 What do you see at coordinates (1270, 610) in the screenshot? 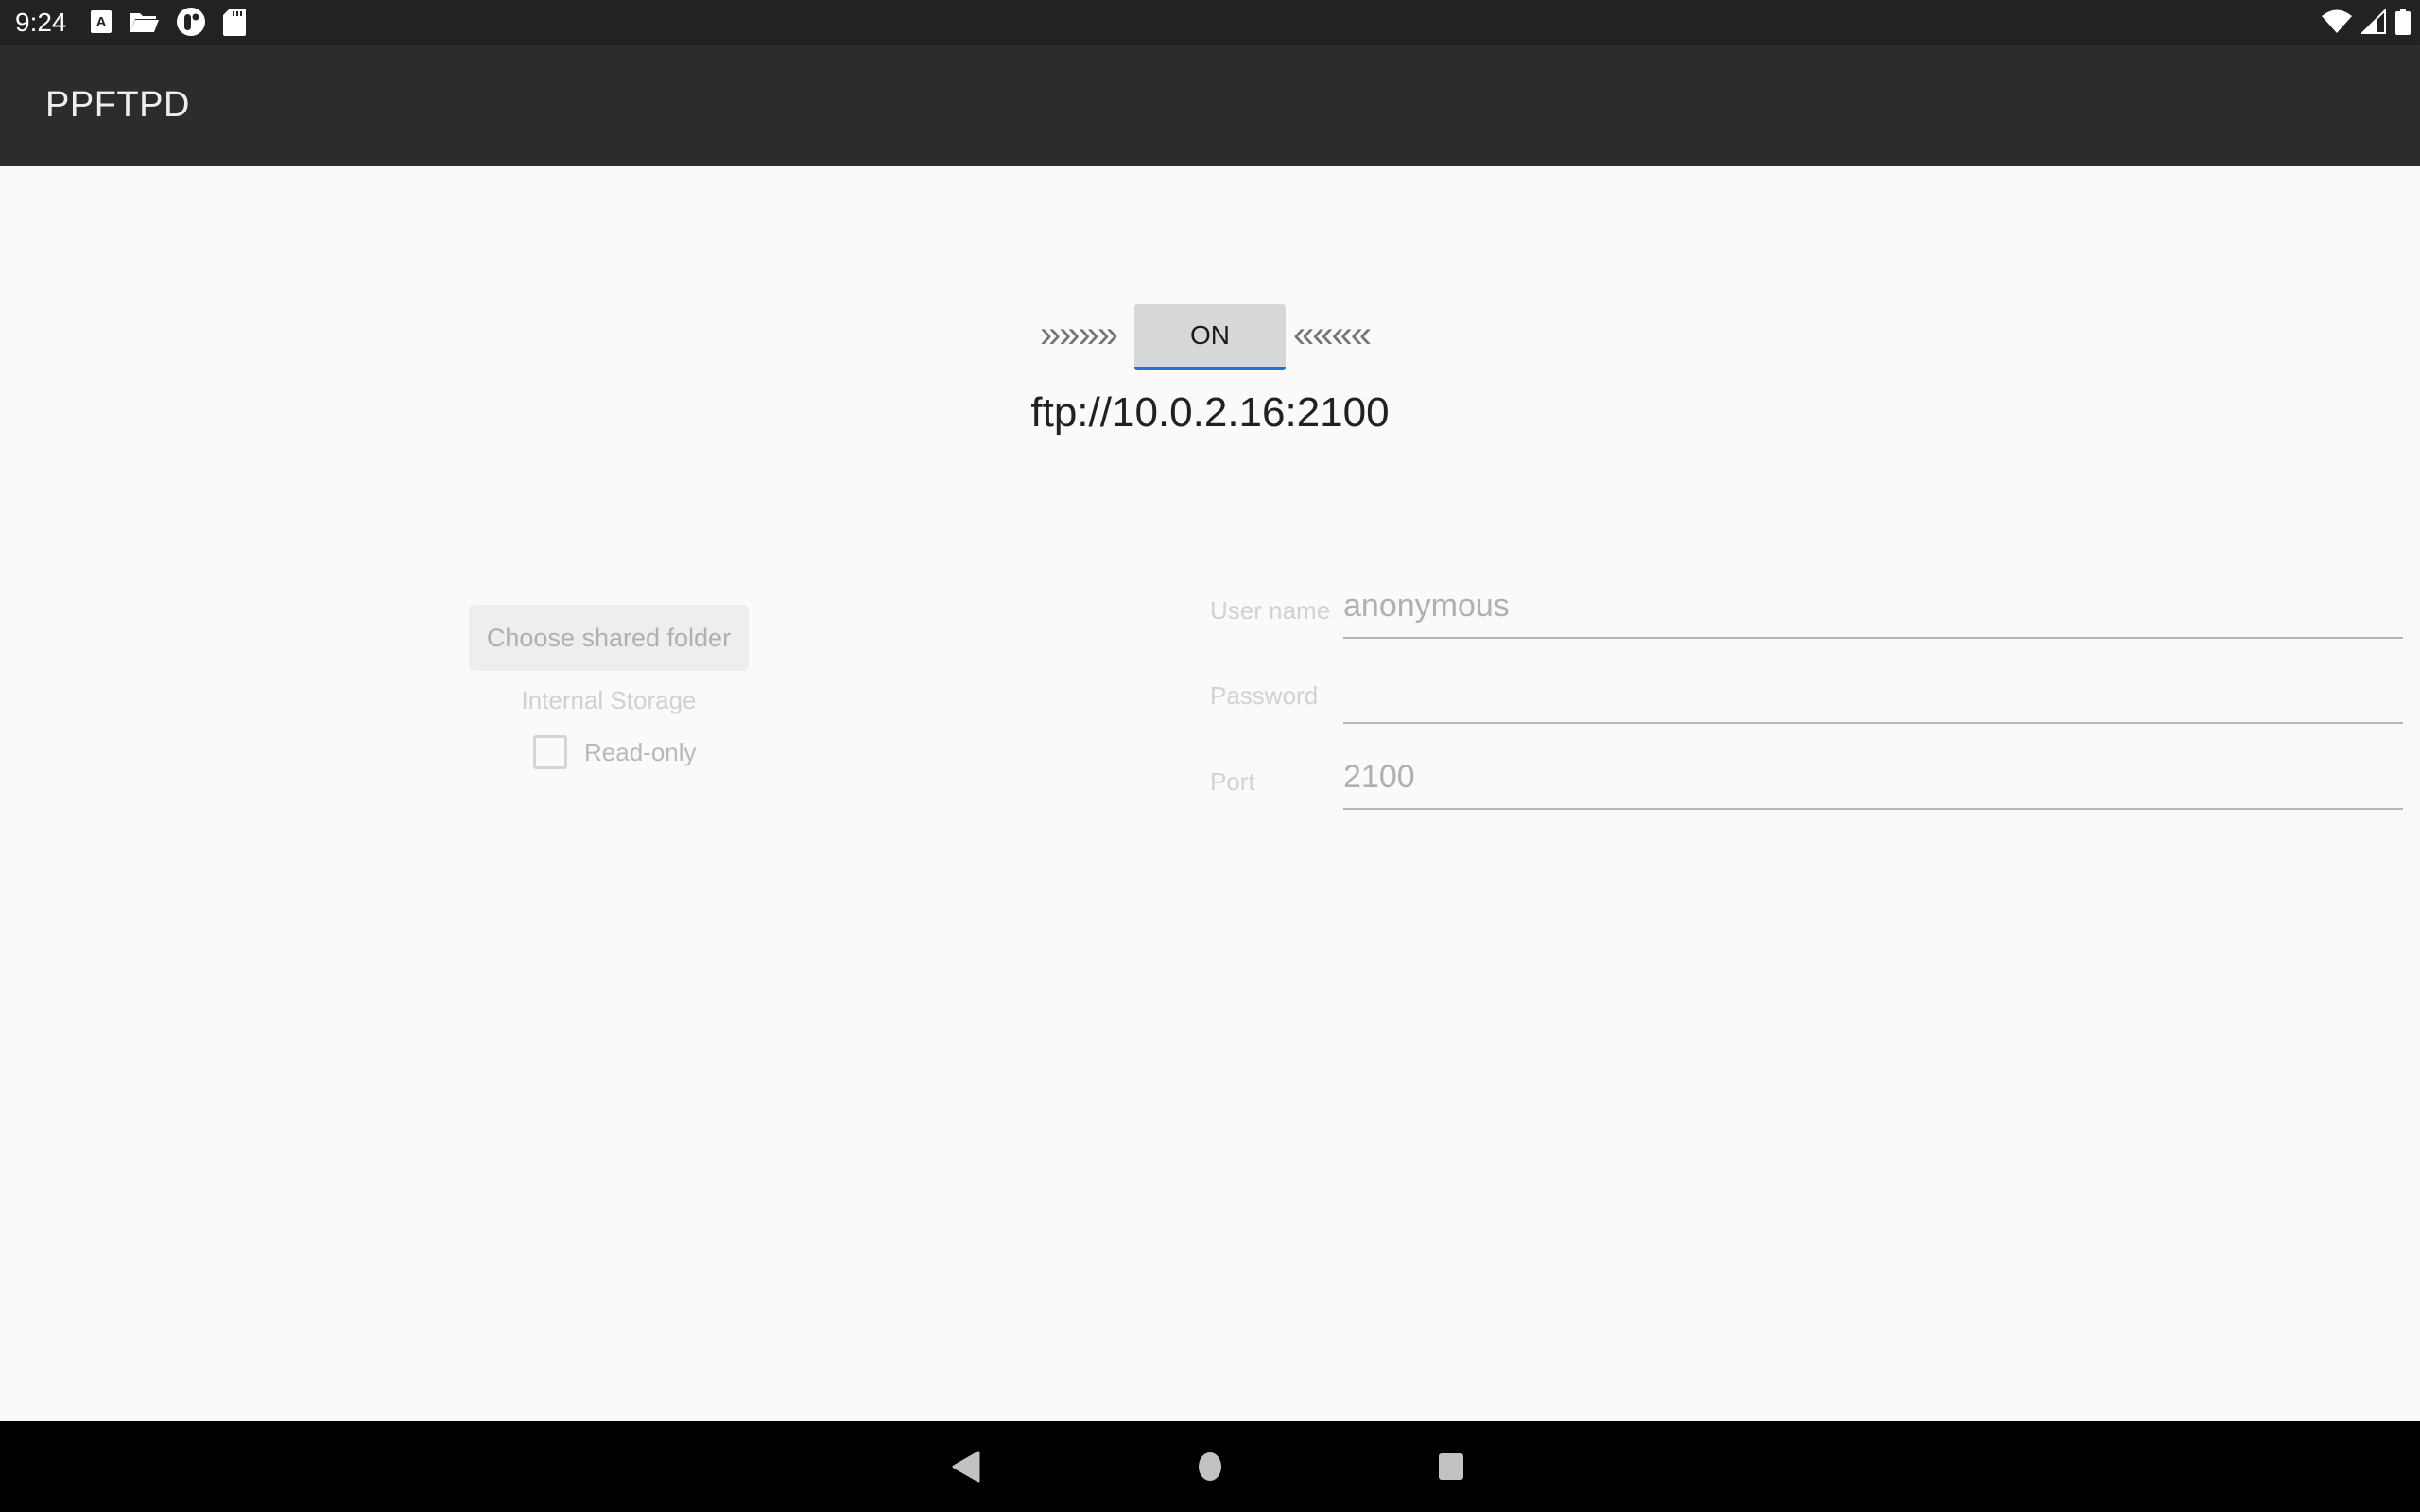
I see `username-label: User name` at bounding box center [1270, 610].